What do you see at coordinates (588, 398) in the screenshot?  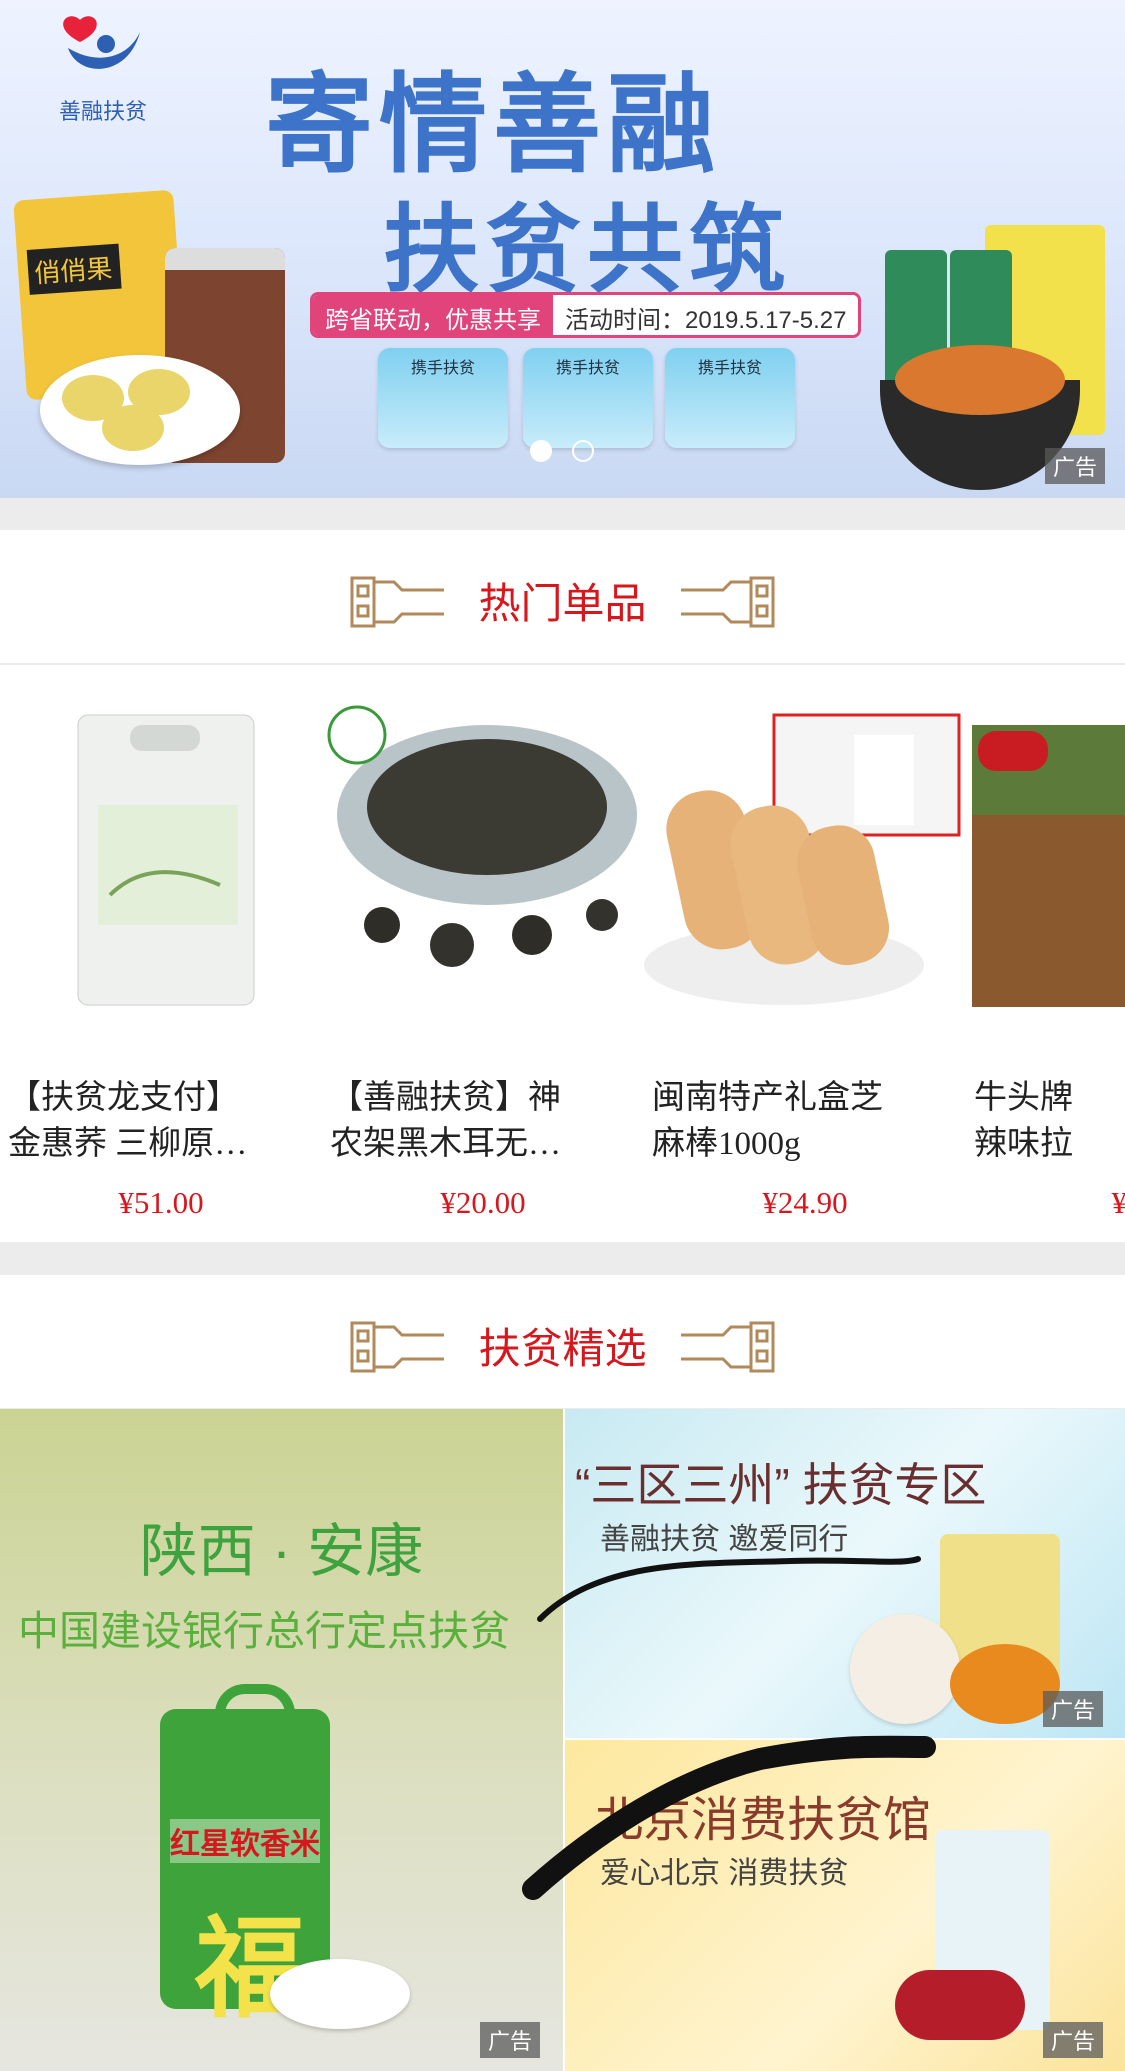 I see `province-badge-anhui: 安徽 携手扶贫` at bounding box center [588, 398].